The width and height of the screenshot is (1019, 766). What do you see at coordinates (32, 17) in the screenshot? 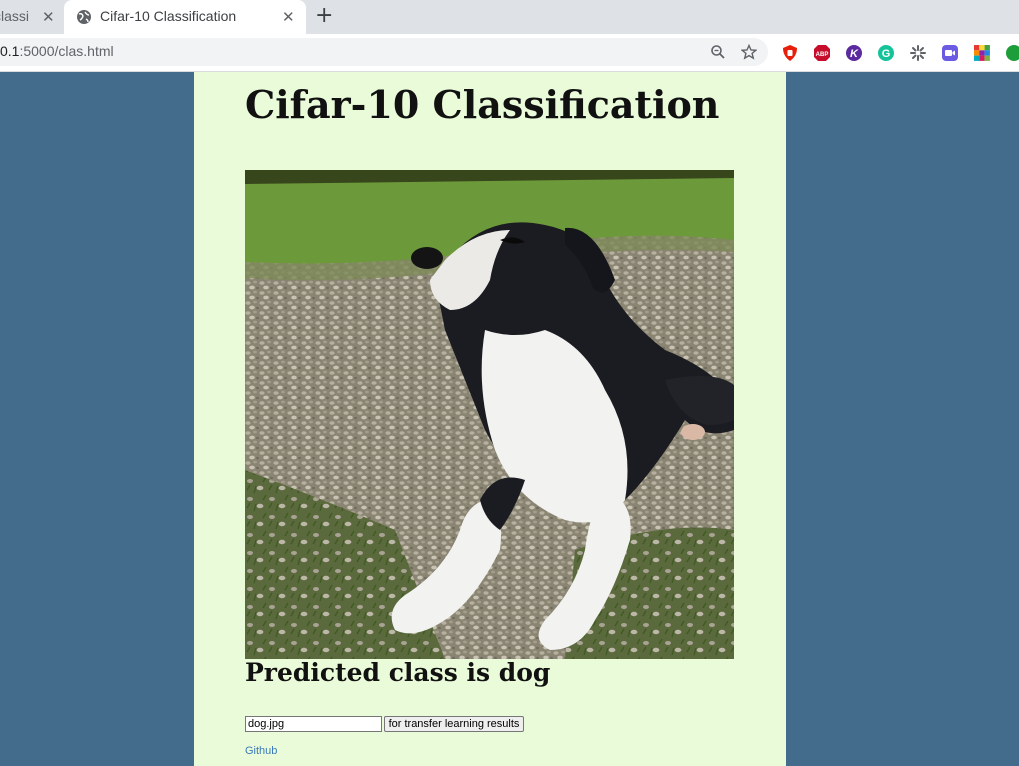
I see `tab-previous: classi ✕` at bounding box center [32, 17].